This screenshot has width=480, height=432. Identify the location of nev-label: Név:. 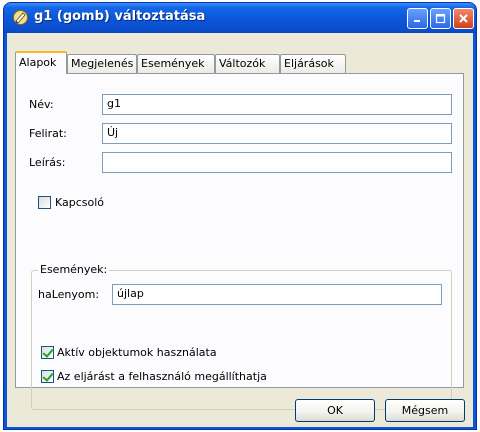
(41, 104).